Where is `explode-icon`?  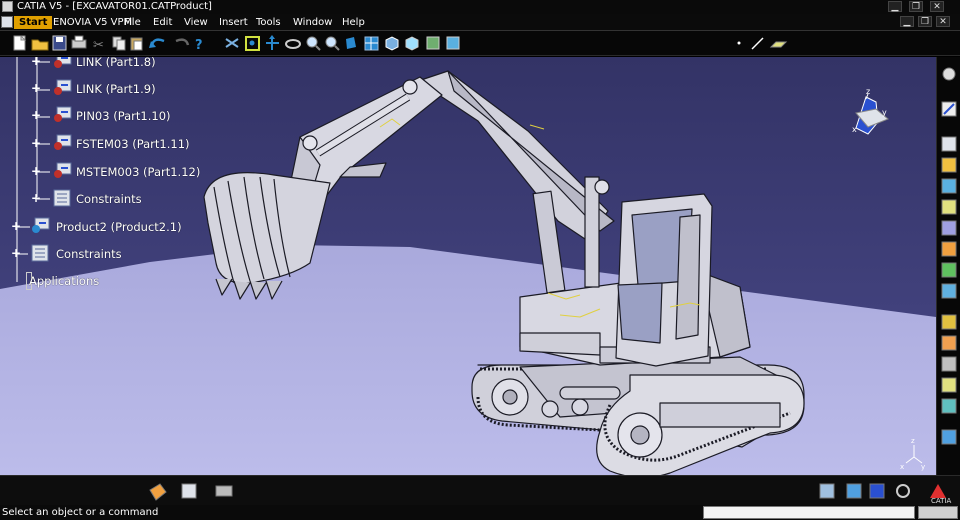 explode-icon is located at coordinates (949, 270).